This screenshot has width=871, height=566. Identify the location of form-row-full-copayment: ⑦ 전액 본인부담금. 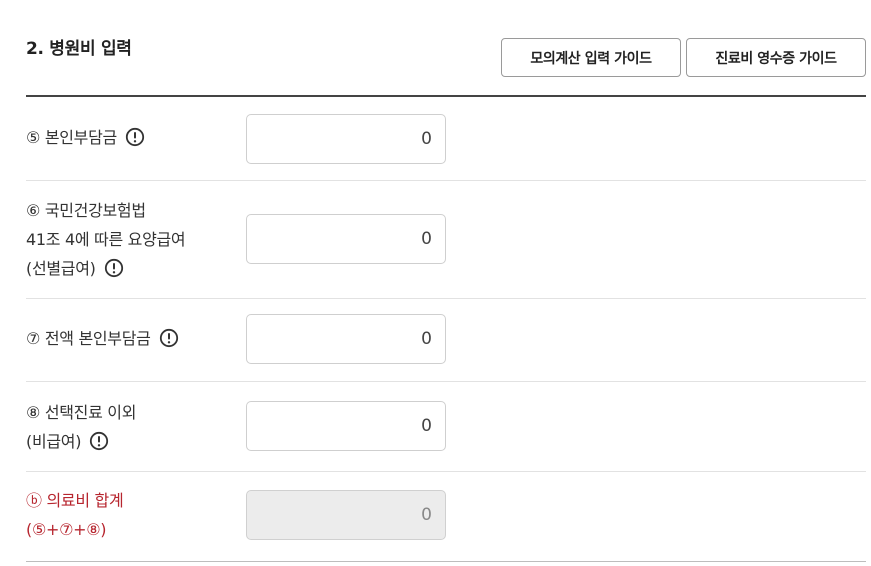
(446, 340).